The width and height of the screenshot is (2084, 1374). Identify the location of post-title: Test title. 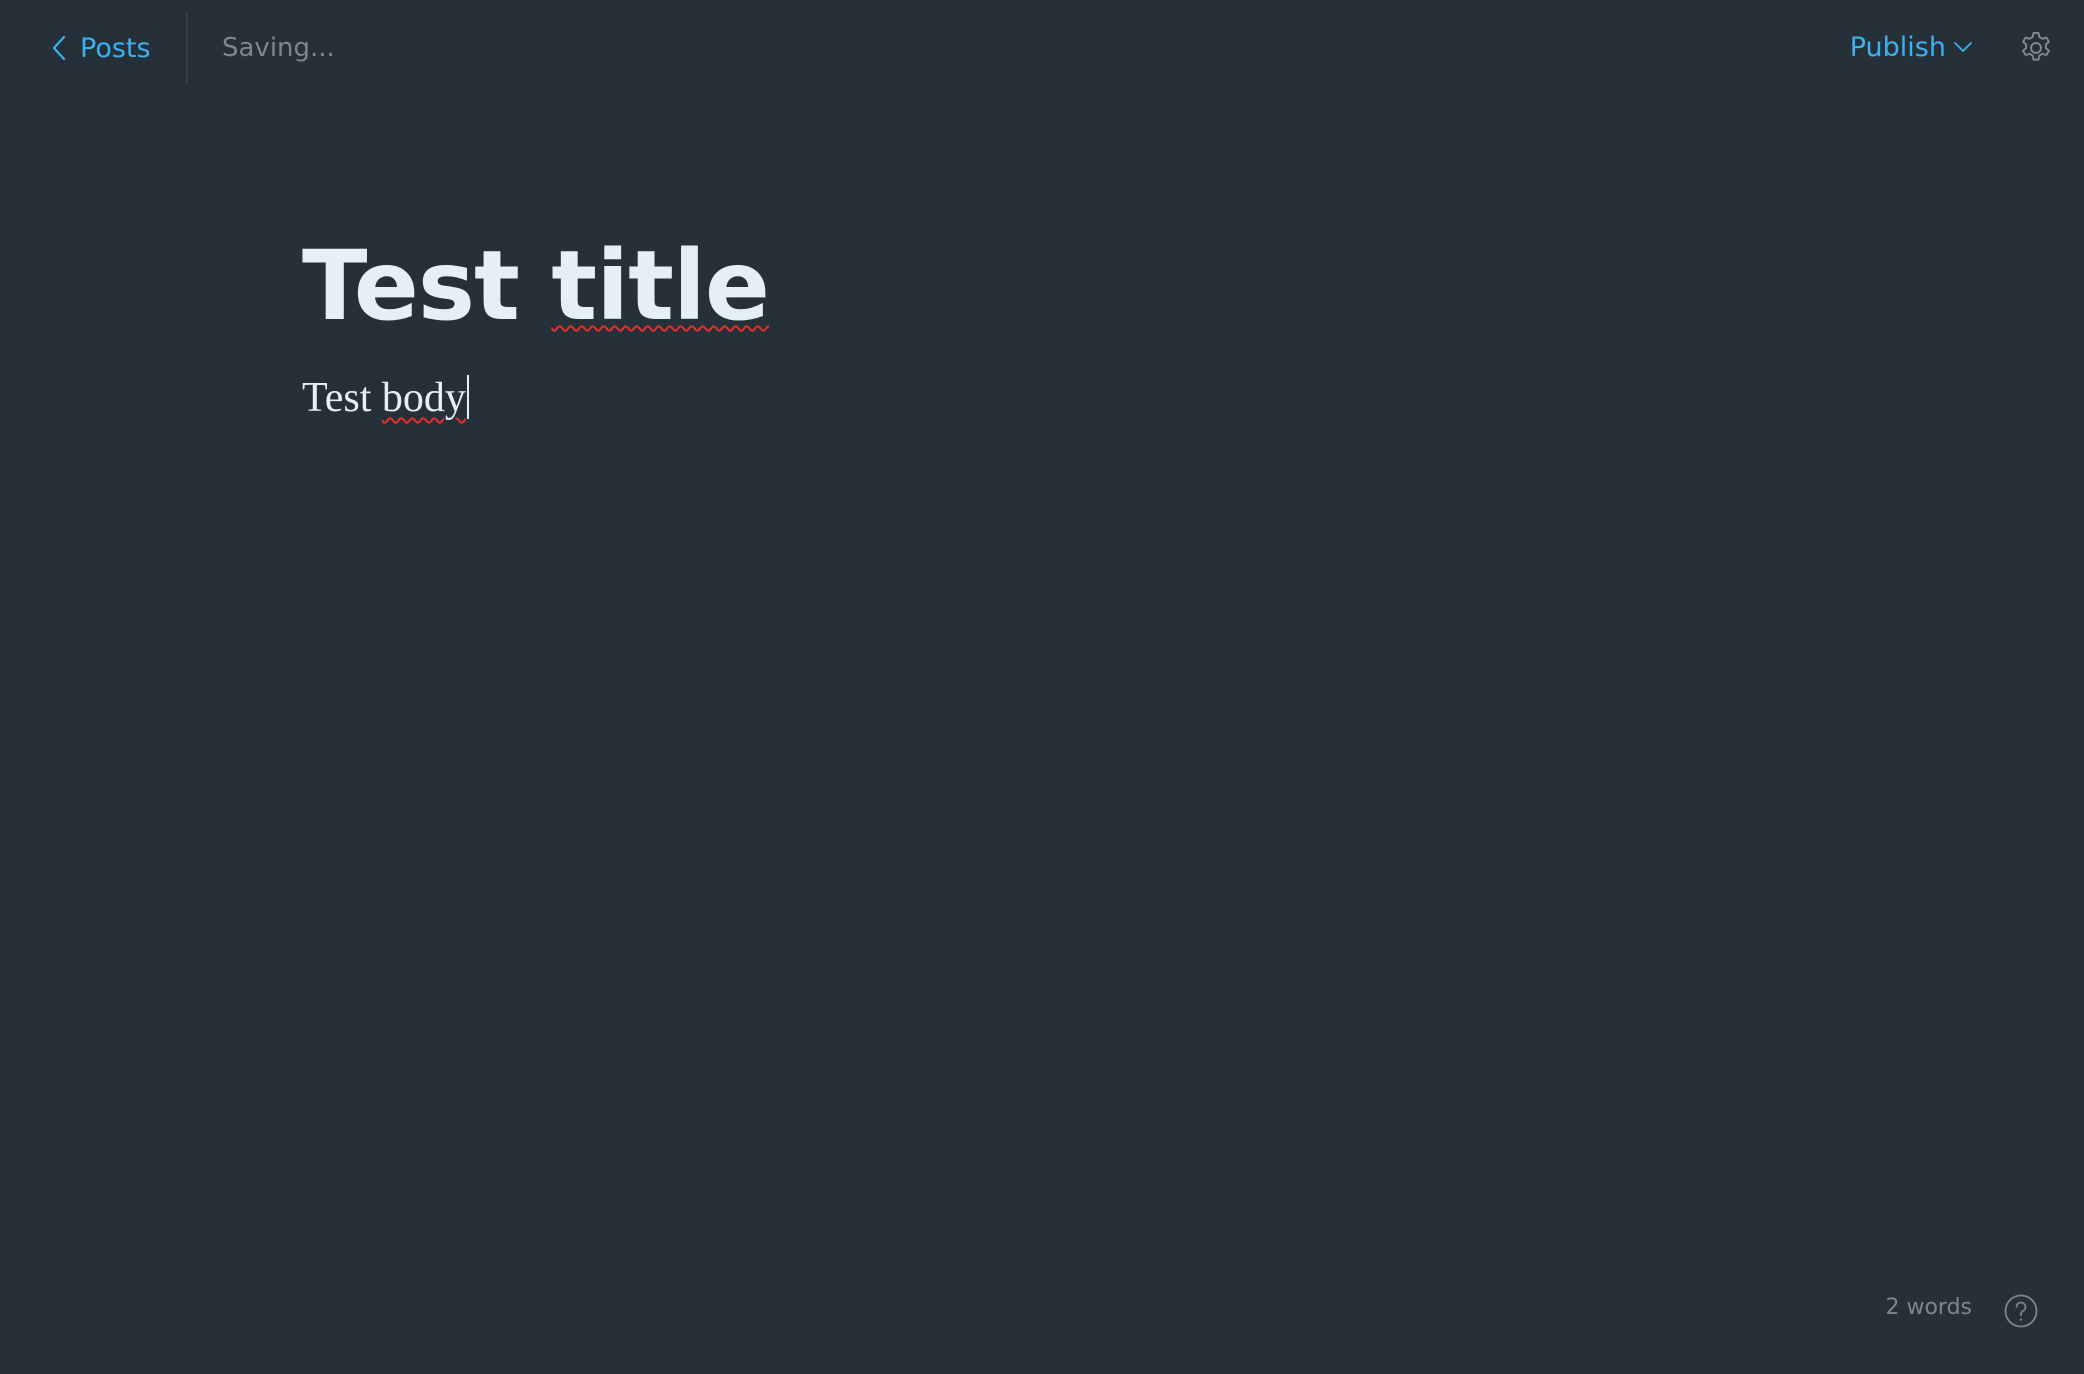
(1042, 286).